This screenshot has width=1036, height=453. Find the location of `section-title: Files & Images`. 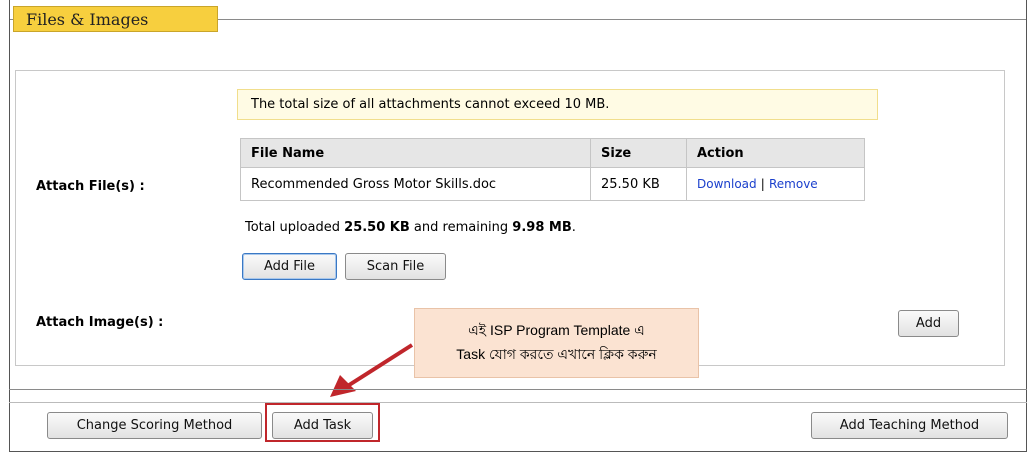

section-title: Files & Images is located at coordinates (115, 19).